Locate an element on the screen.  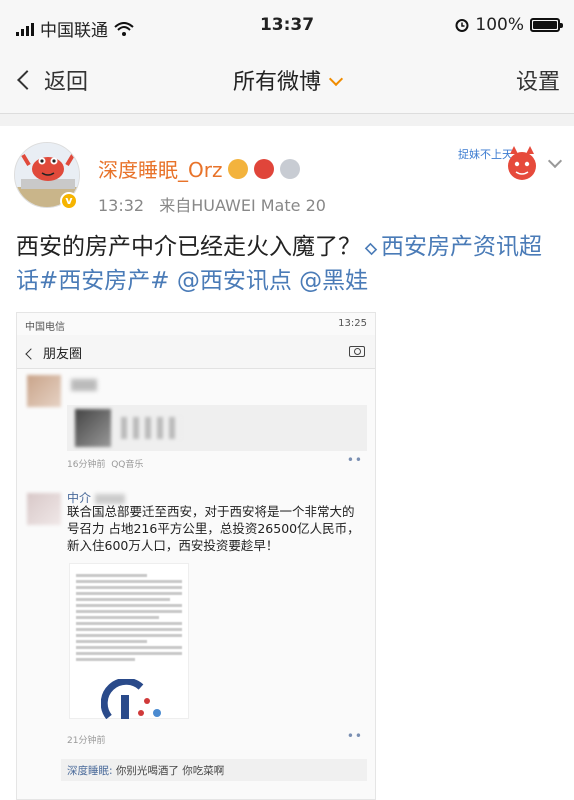
nav-bar: 返回 所有微博 设置 is located at coordinates (287, 80).